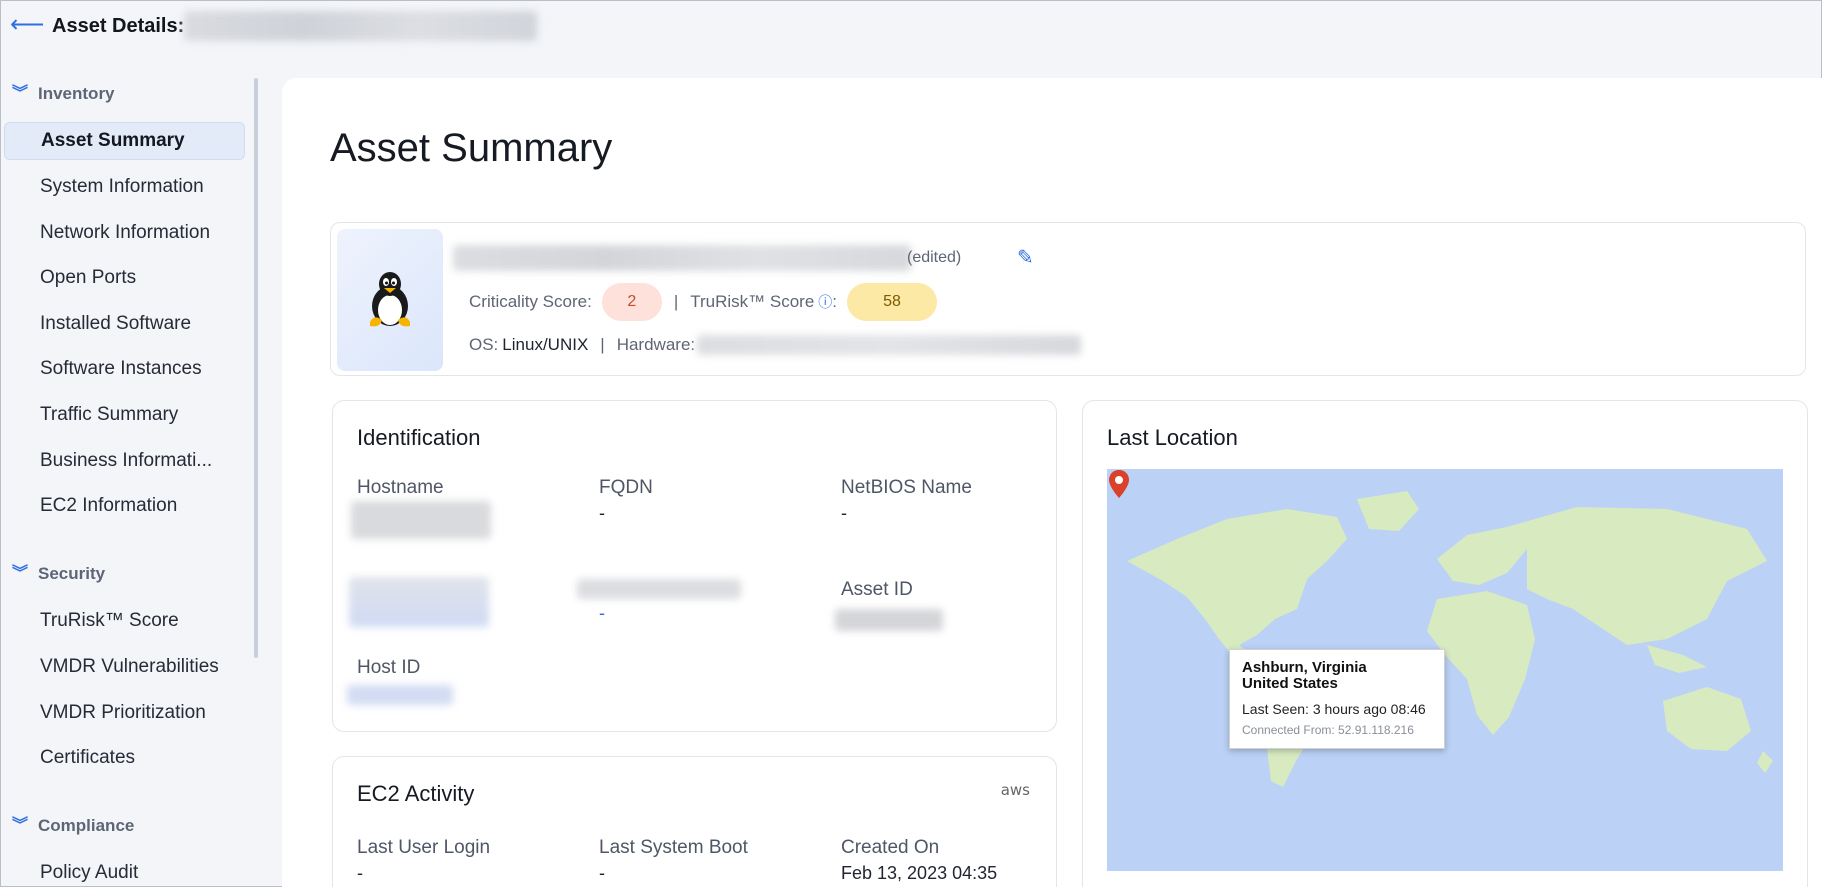 This screenshot has width=1822, height=887. What do you see at coordinates (76, 93) in the screenshot?
I see `sidebar-section-label: Inventory` at bounding box center [76, 93].